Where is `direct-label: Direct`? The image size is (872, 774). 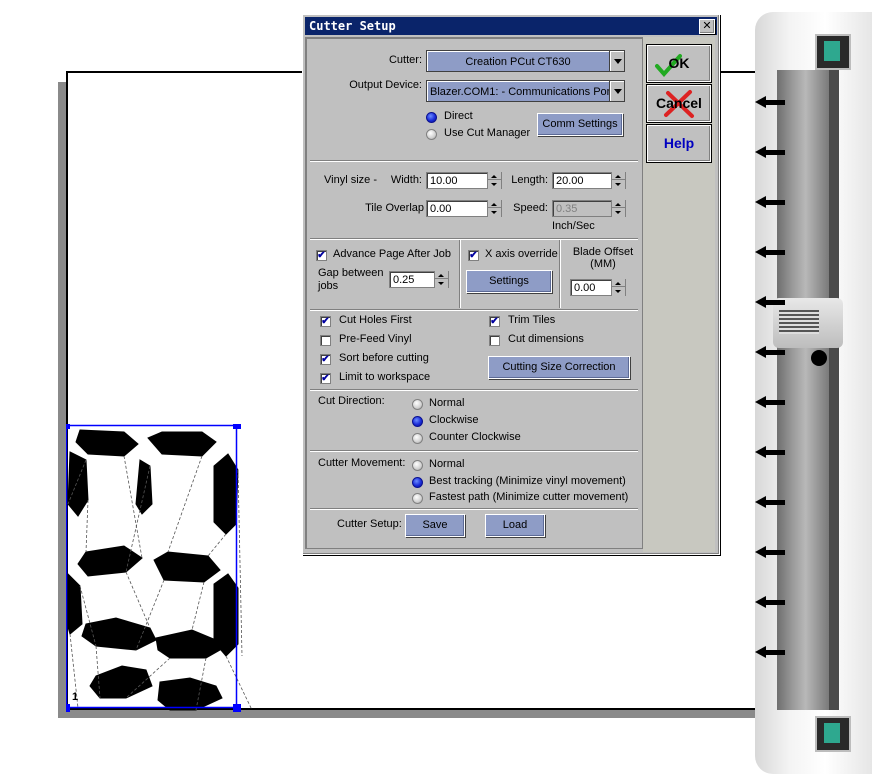
direct-label: Direct is located at coordinates (458, 116).